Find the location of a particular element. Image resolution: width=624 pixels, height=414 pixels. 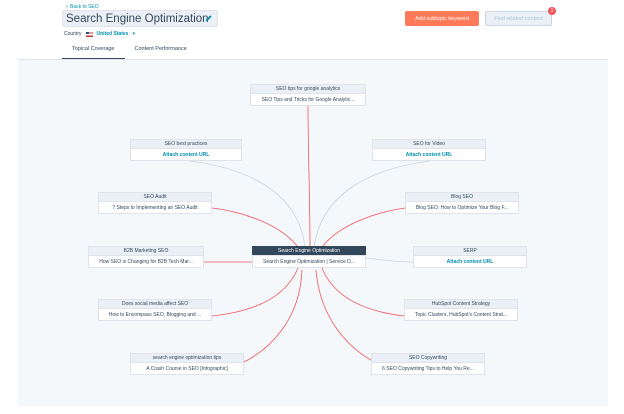

node-seo-for-video: SEO for Video Attach content URL is located at coordinates (429, 150).